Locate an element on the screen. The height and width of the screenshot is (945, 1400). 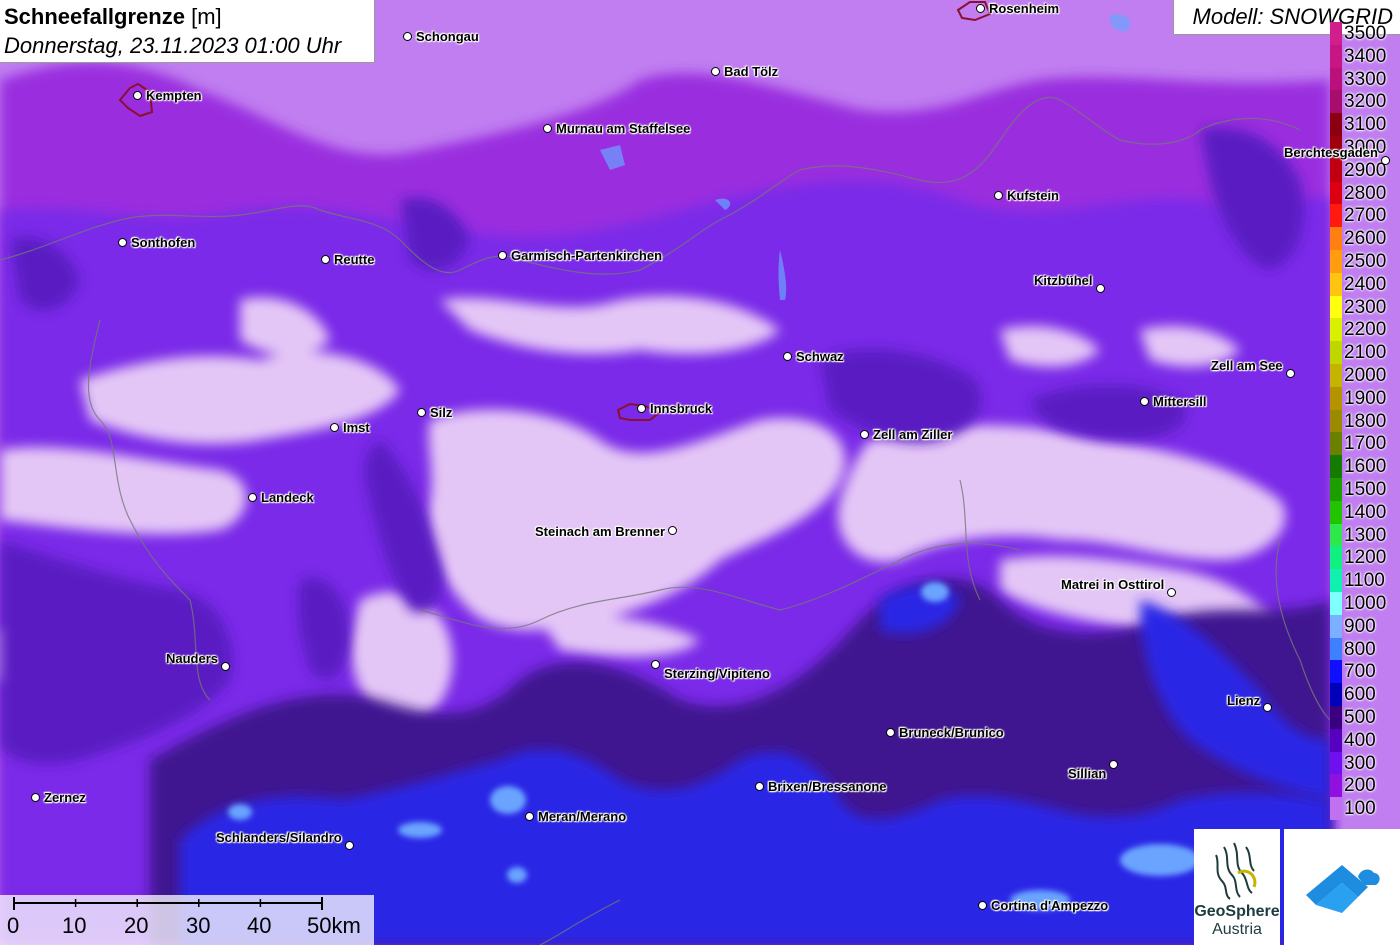
legend-row: 1200 is located at coordinates (1364, 558).